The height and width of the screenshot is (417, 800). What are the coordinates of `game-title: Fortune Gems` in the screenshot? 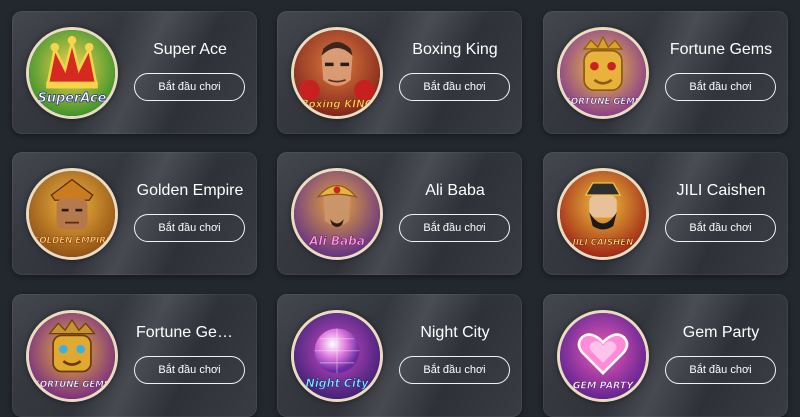 It's located at (721, 49).